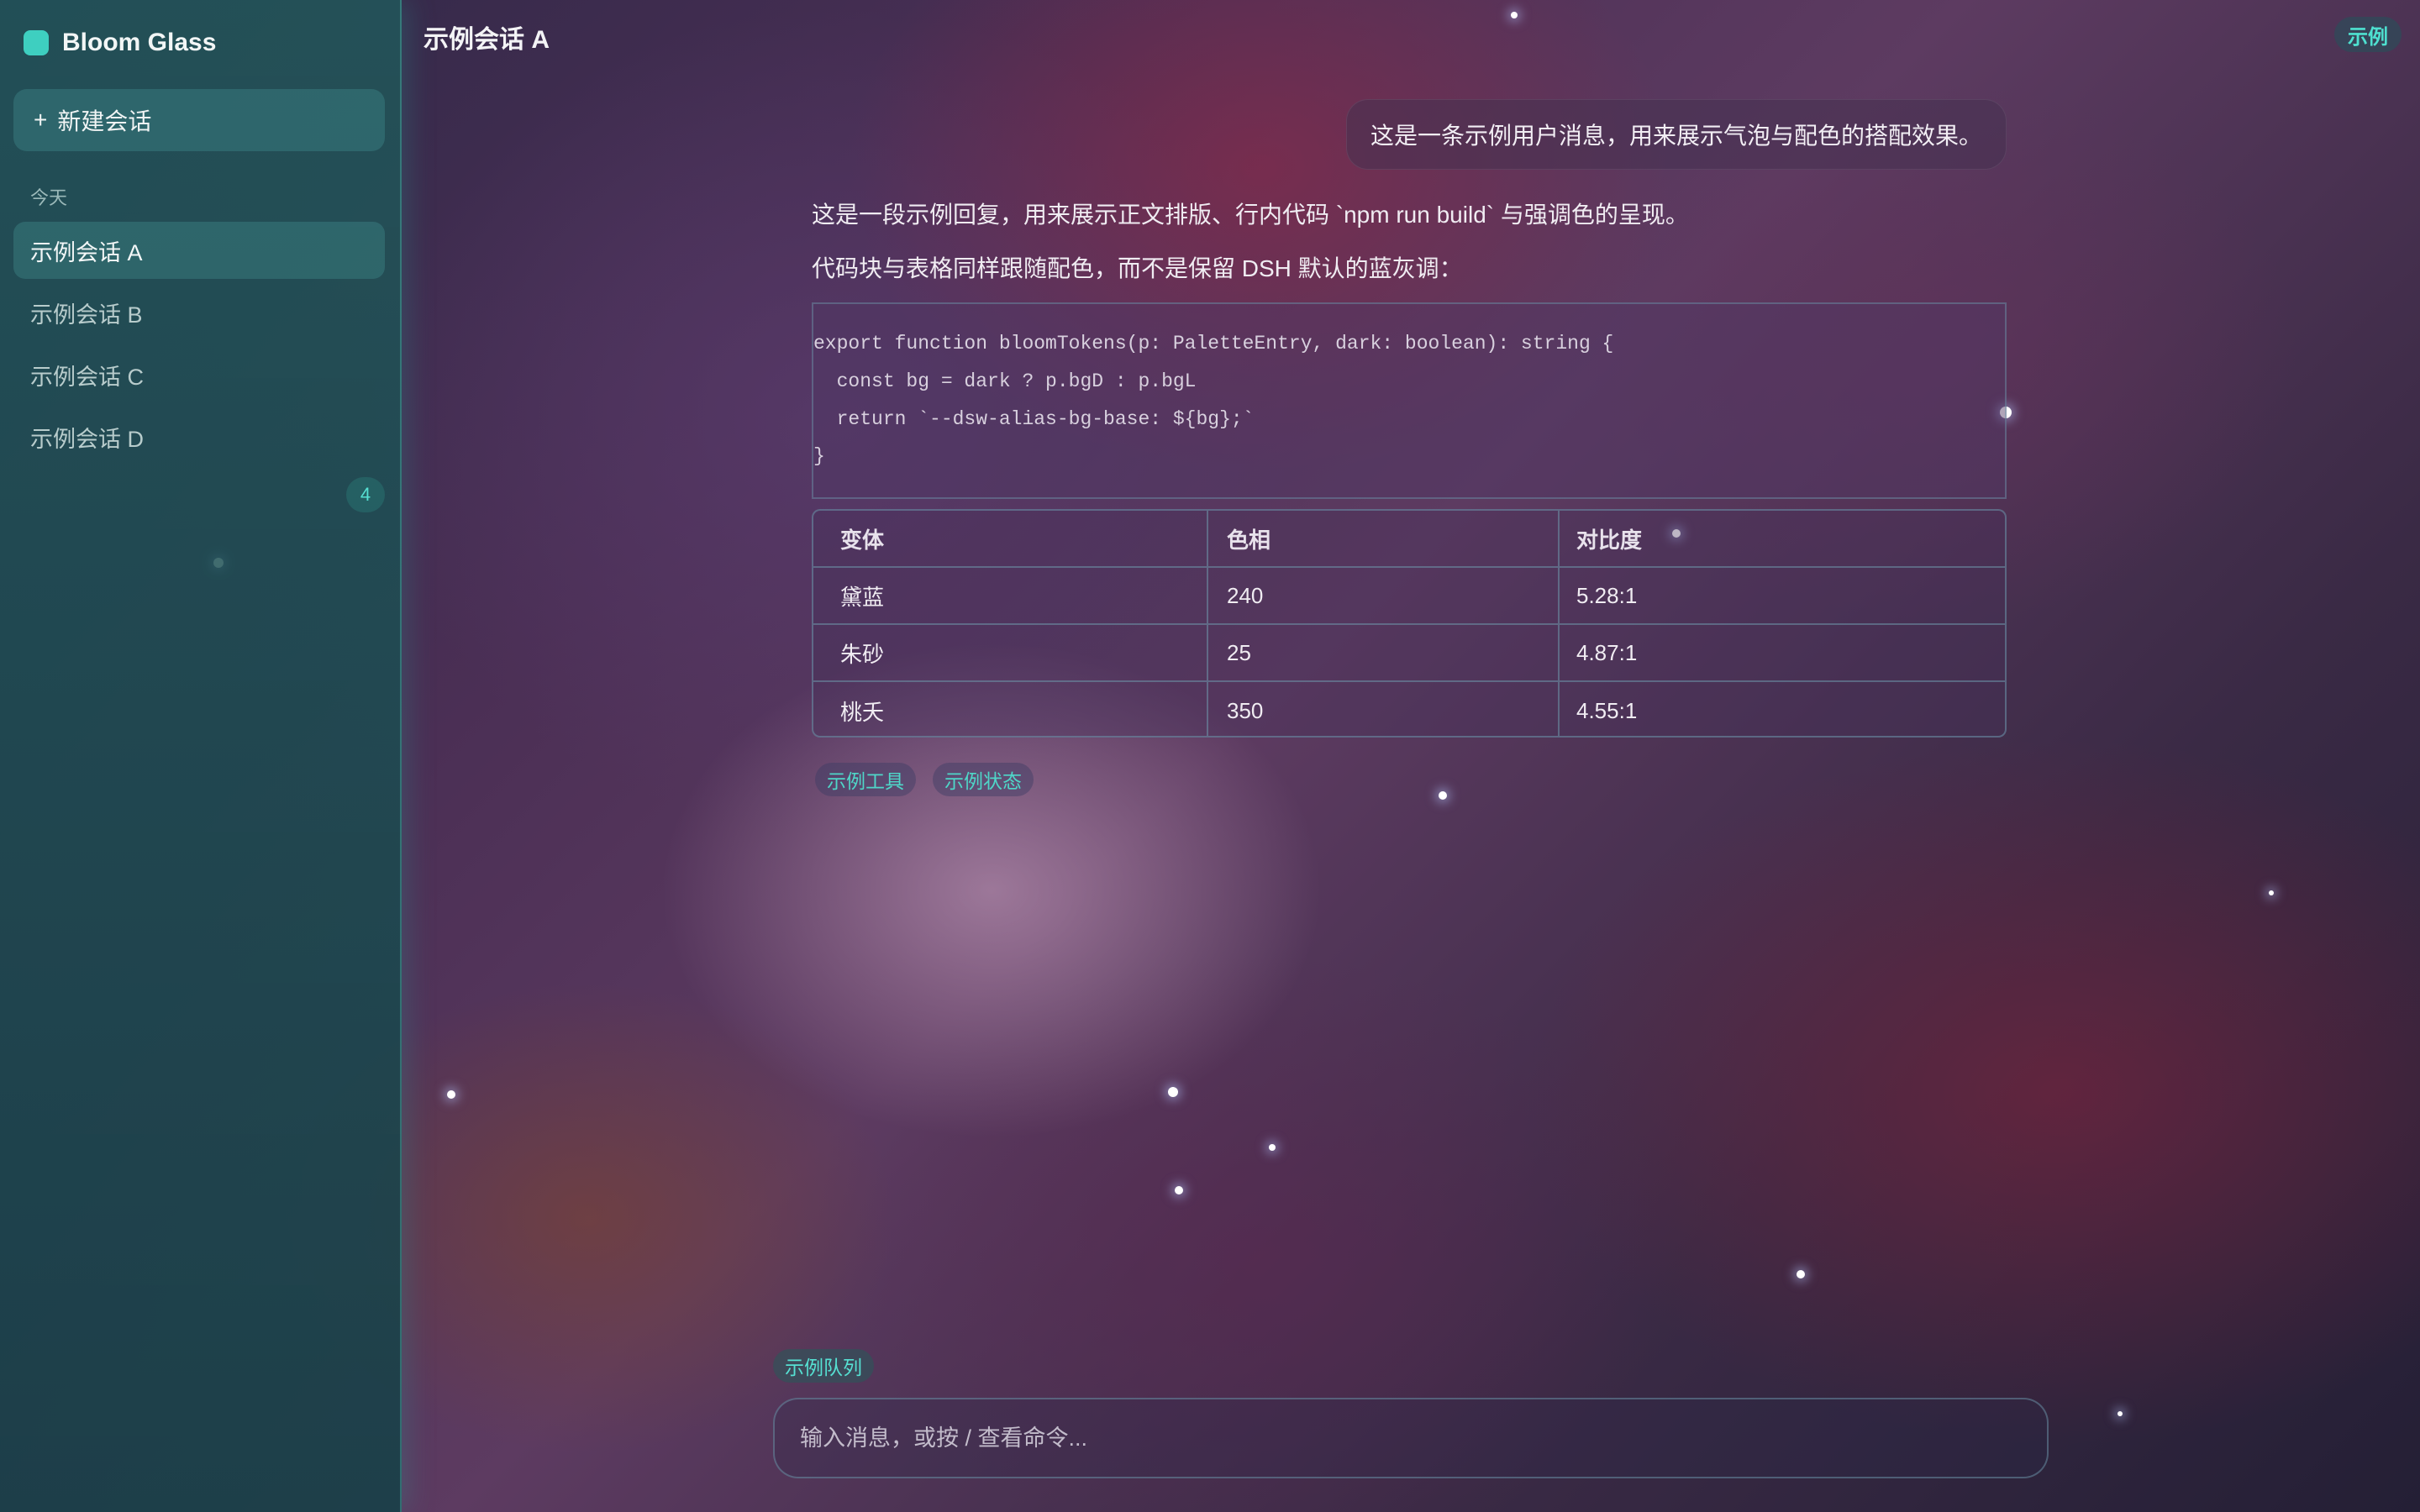  Describe the element at coordinates (86, 315) in the screenshot. I see `conversation-label: 示例会话 B` at that location.